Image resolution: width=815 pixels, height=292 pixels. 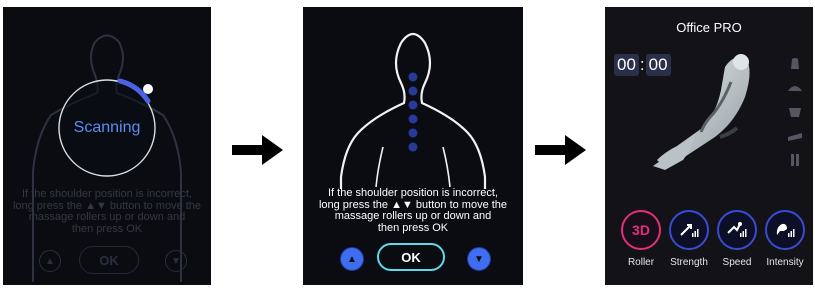 I want to click on scan-progress-knob, so click(x=148, y=89).